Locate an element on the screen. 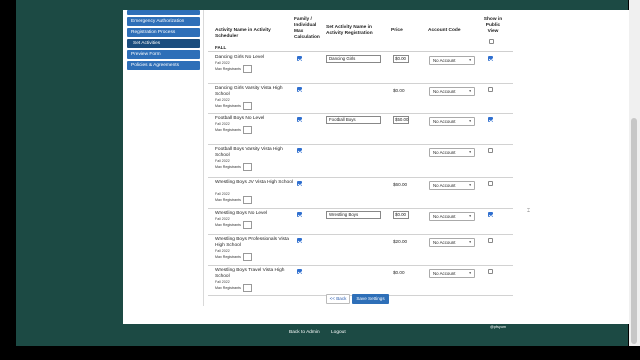  price-input: $50.00 is located at coordinates (401, 120).